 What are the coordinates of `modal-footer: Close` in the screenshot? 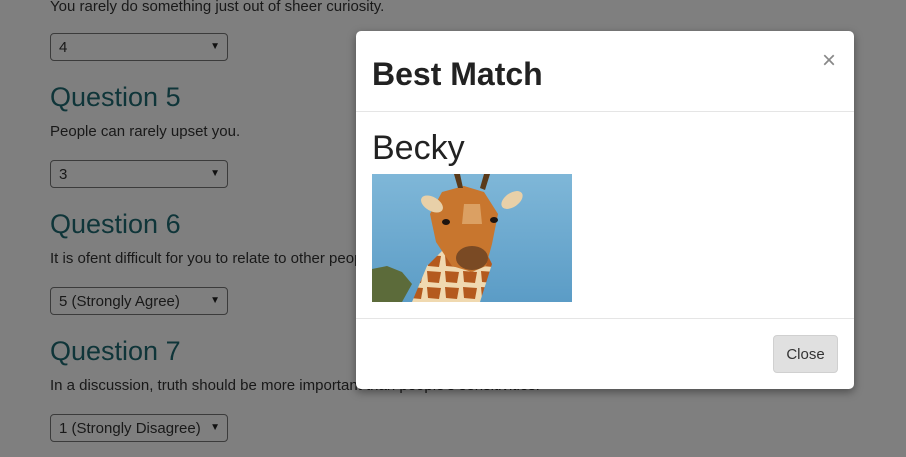 It's located at (605, 353).